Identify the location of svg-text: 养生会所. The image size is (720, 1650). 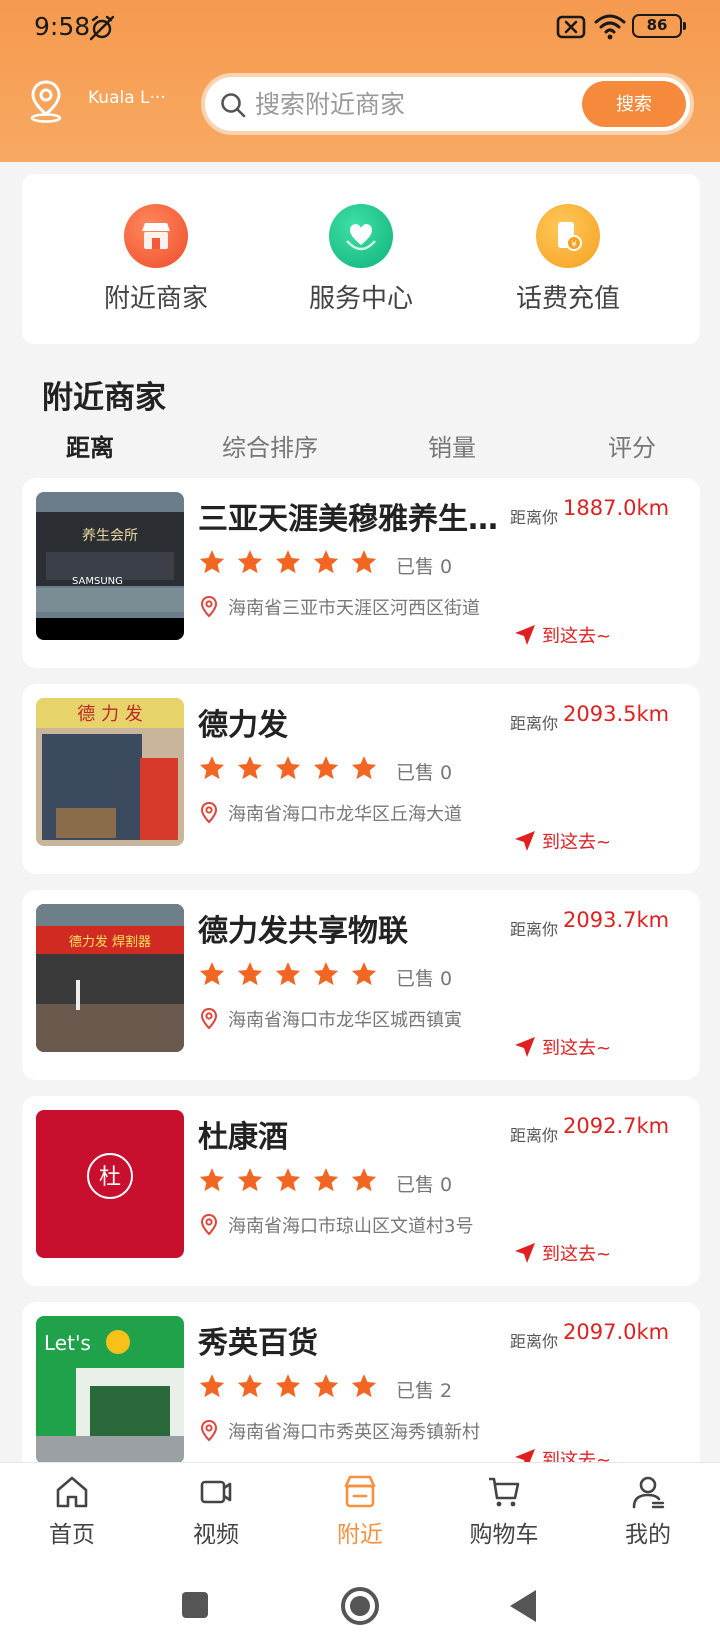
(110, 536).